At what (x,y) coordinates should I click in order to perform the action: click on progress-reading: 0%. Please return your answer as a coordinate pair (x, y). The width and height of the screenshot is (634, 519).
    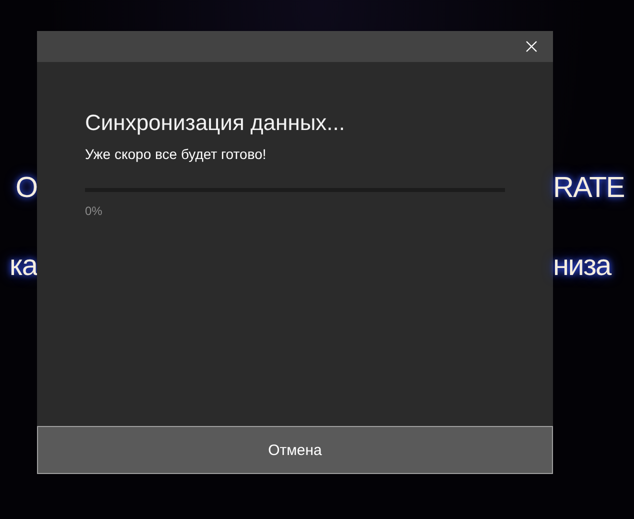
    Looking at the image, I should click on (94, 211).